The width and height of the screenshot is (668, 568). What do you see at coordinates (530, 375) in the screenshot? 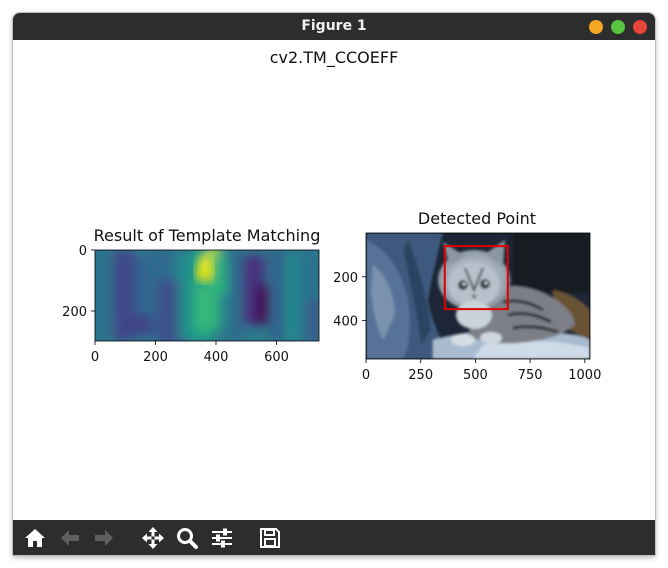
I see `detected-xtick-label: 750` at bounding box center [530, 375].